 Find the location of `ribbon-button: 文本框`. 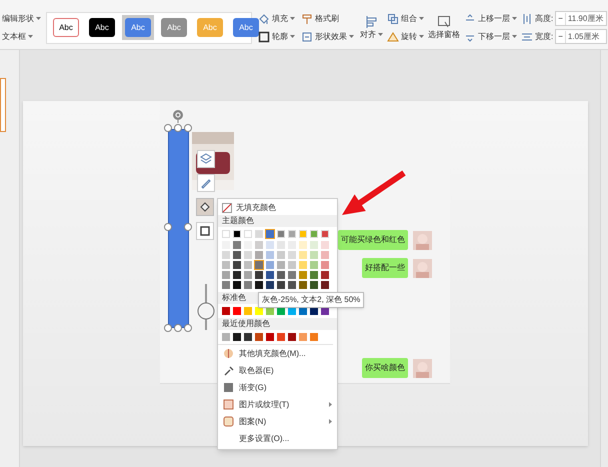

ribbon-button: 文本框 is located at coordinates (24, 36).